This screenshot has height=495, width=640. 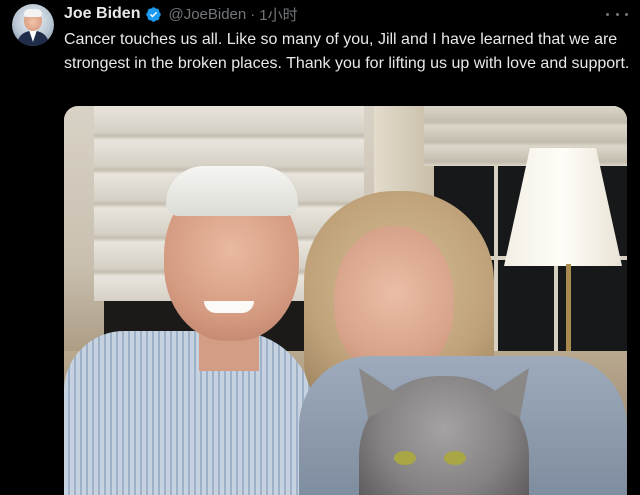 What do you see at coordinates (33, 25) in the screenshot?
I see `avatar` at bounding box center [33, 25].